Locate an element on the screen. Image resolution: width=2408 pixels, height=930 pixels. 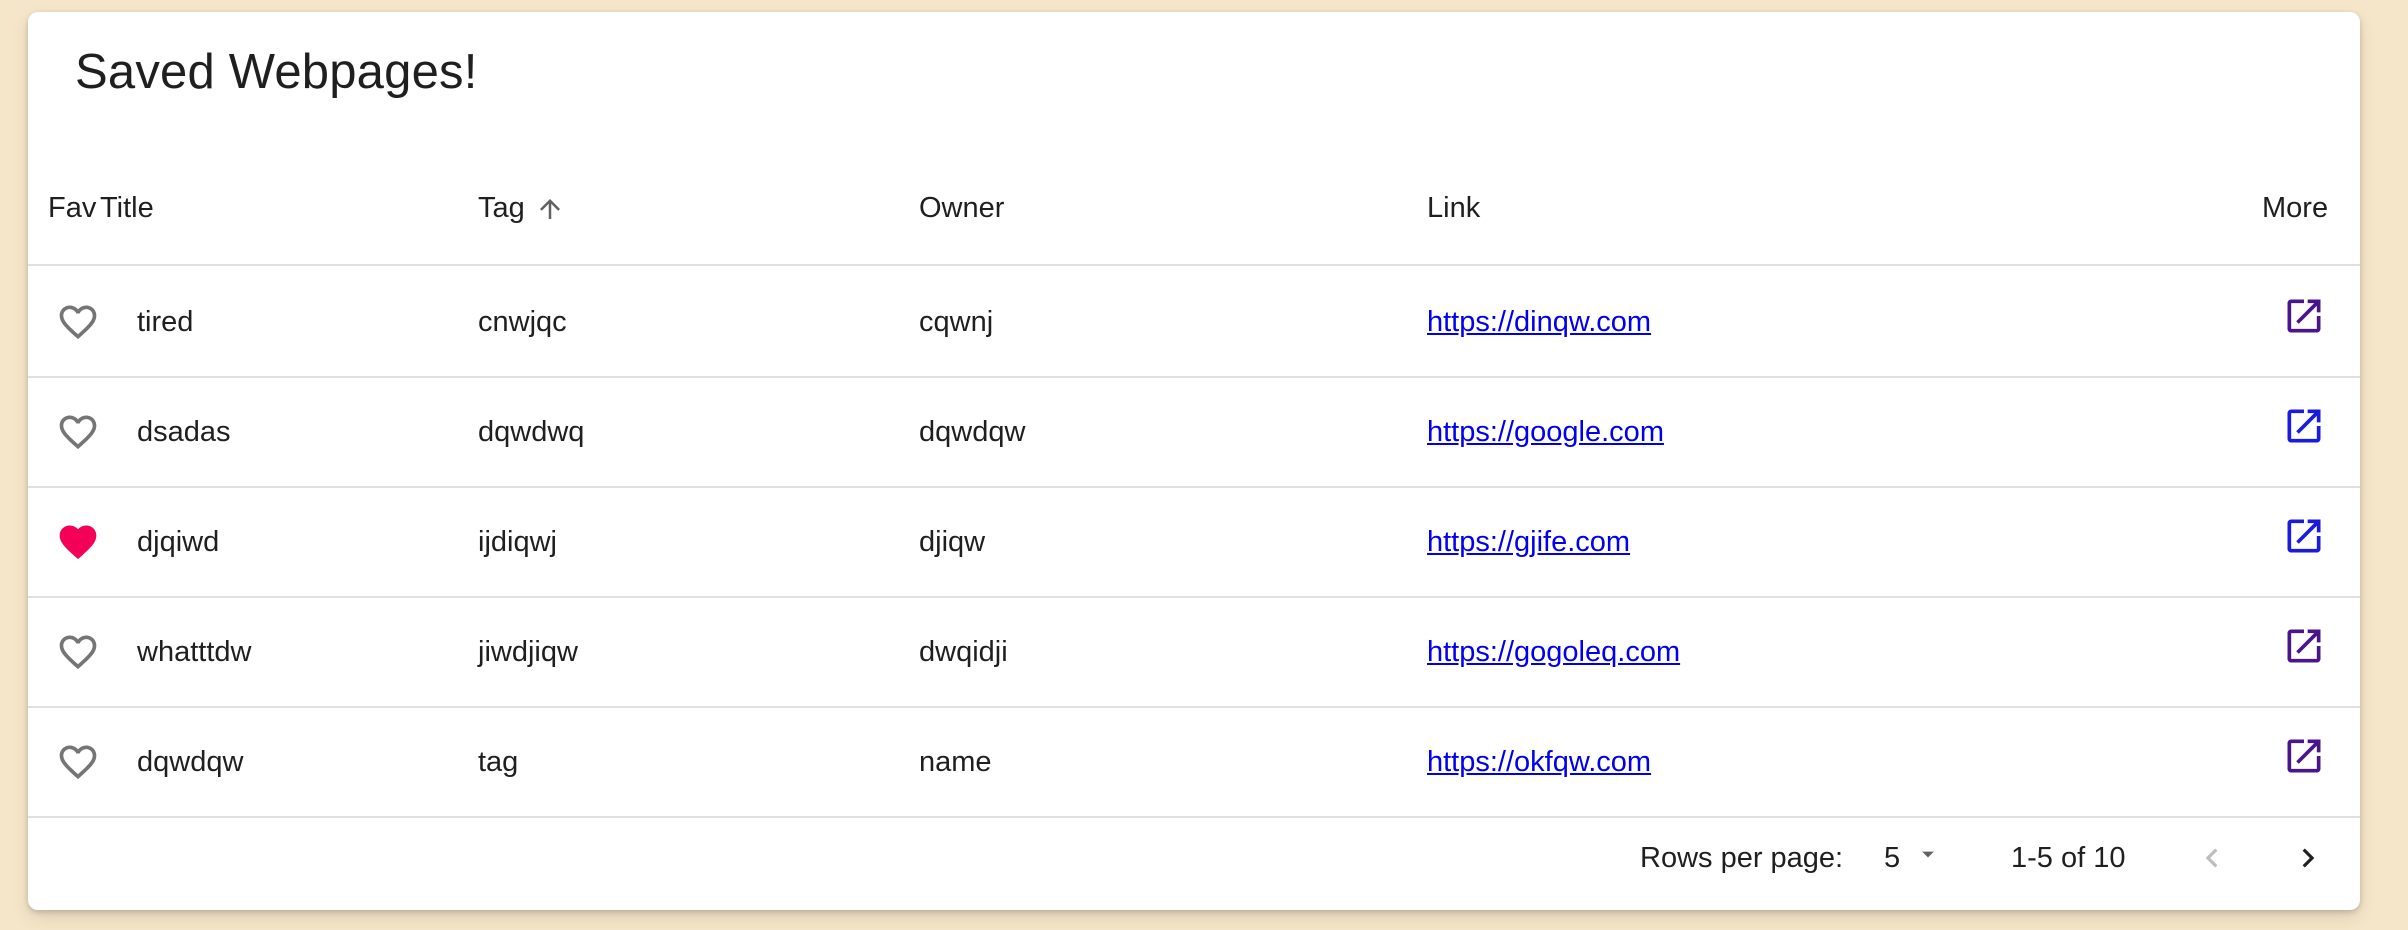
owner-cell: dwqidji is located at coordinates (963, 651).